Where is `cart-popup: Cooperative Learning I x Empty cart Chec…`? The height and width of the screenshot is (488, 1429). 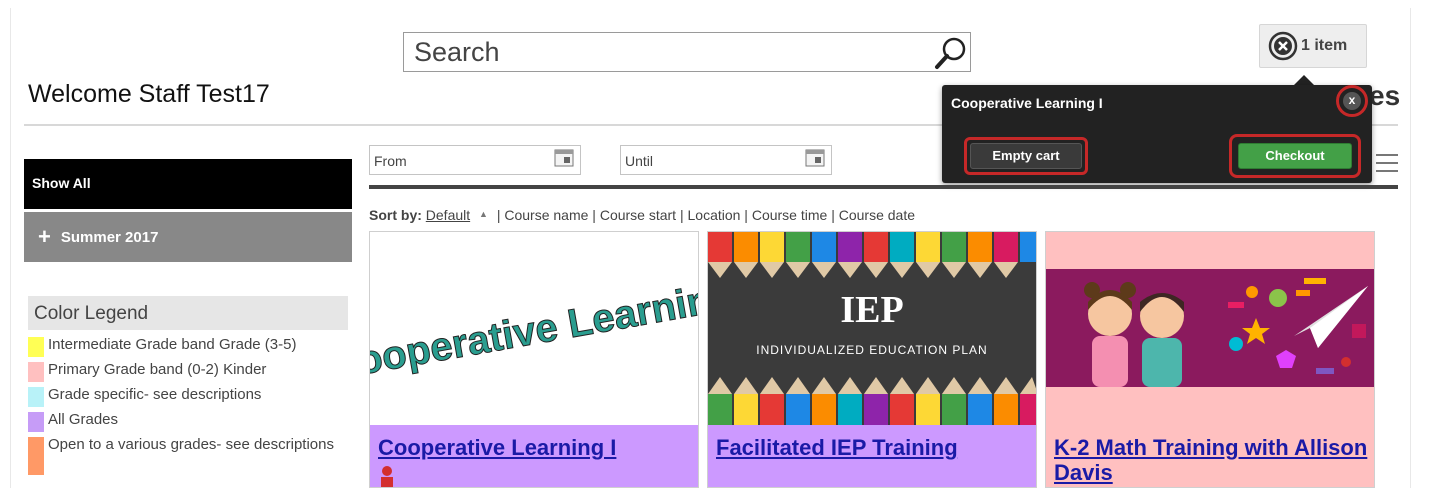
cart-popup: Cooperative Learning I x Empty cart Chec… is located at coordinates (1157, 134).